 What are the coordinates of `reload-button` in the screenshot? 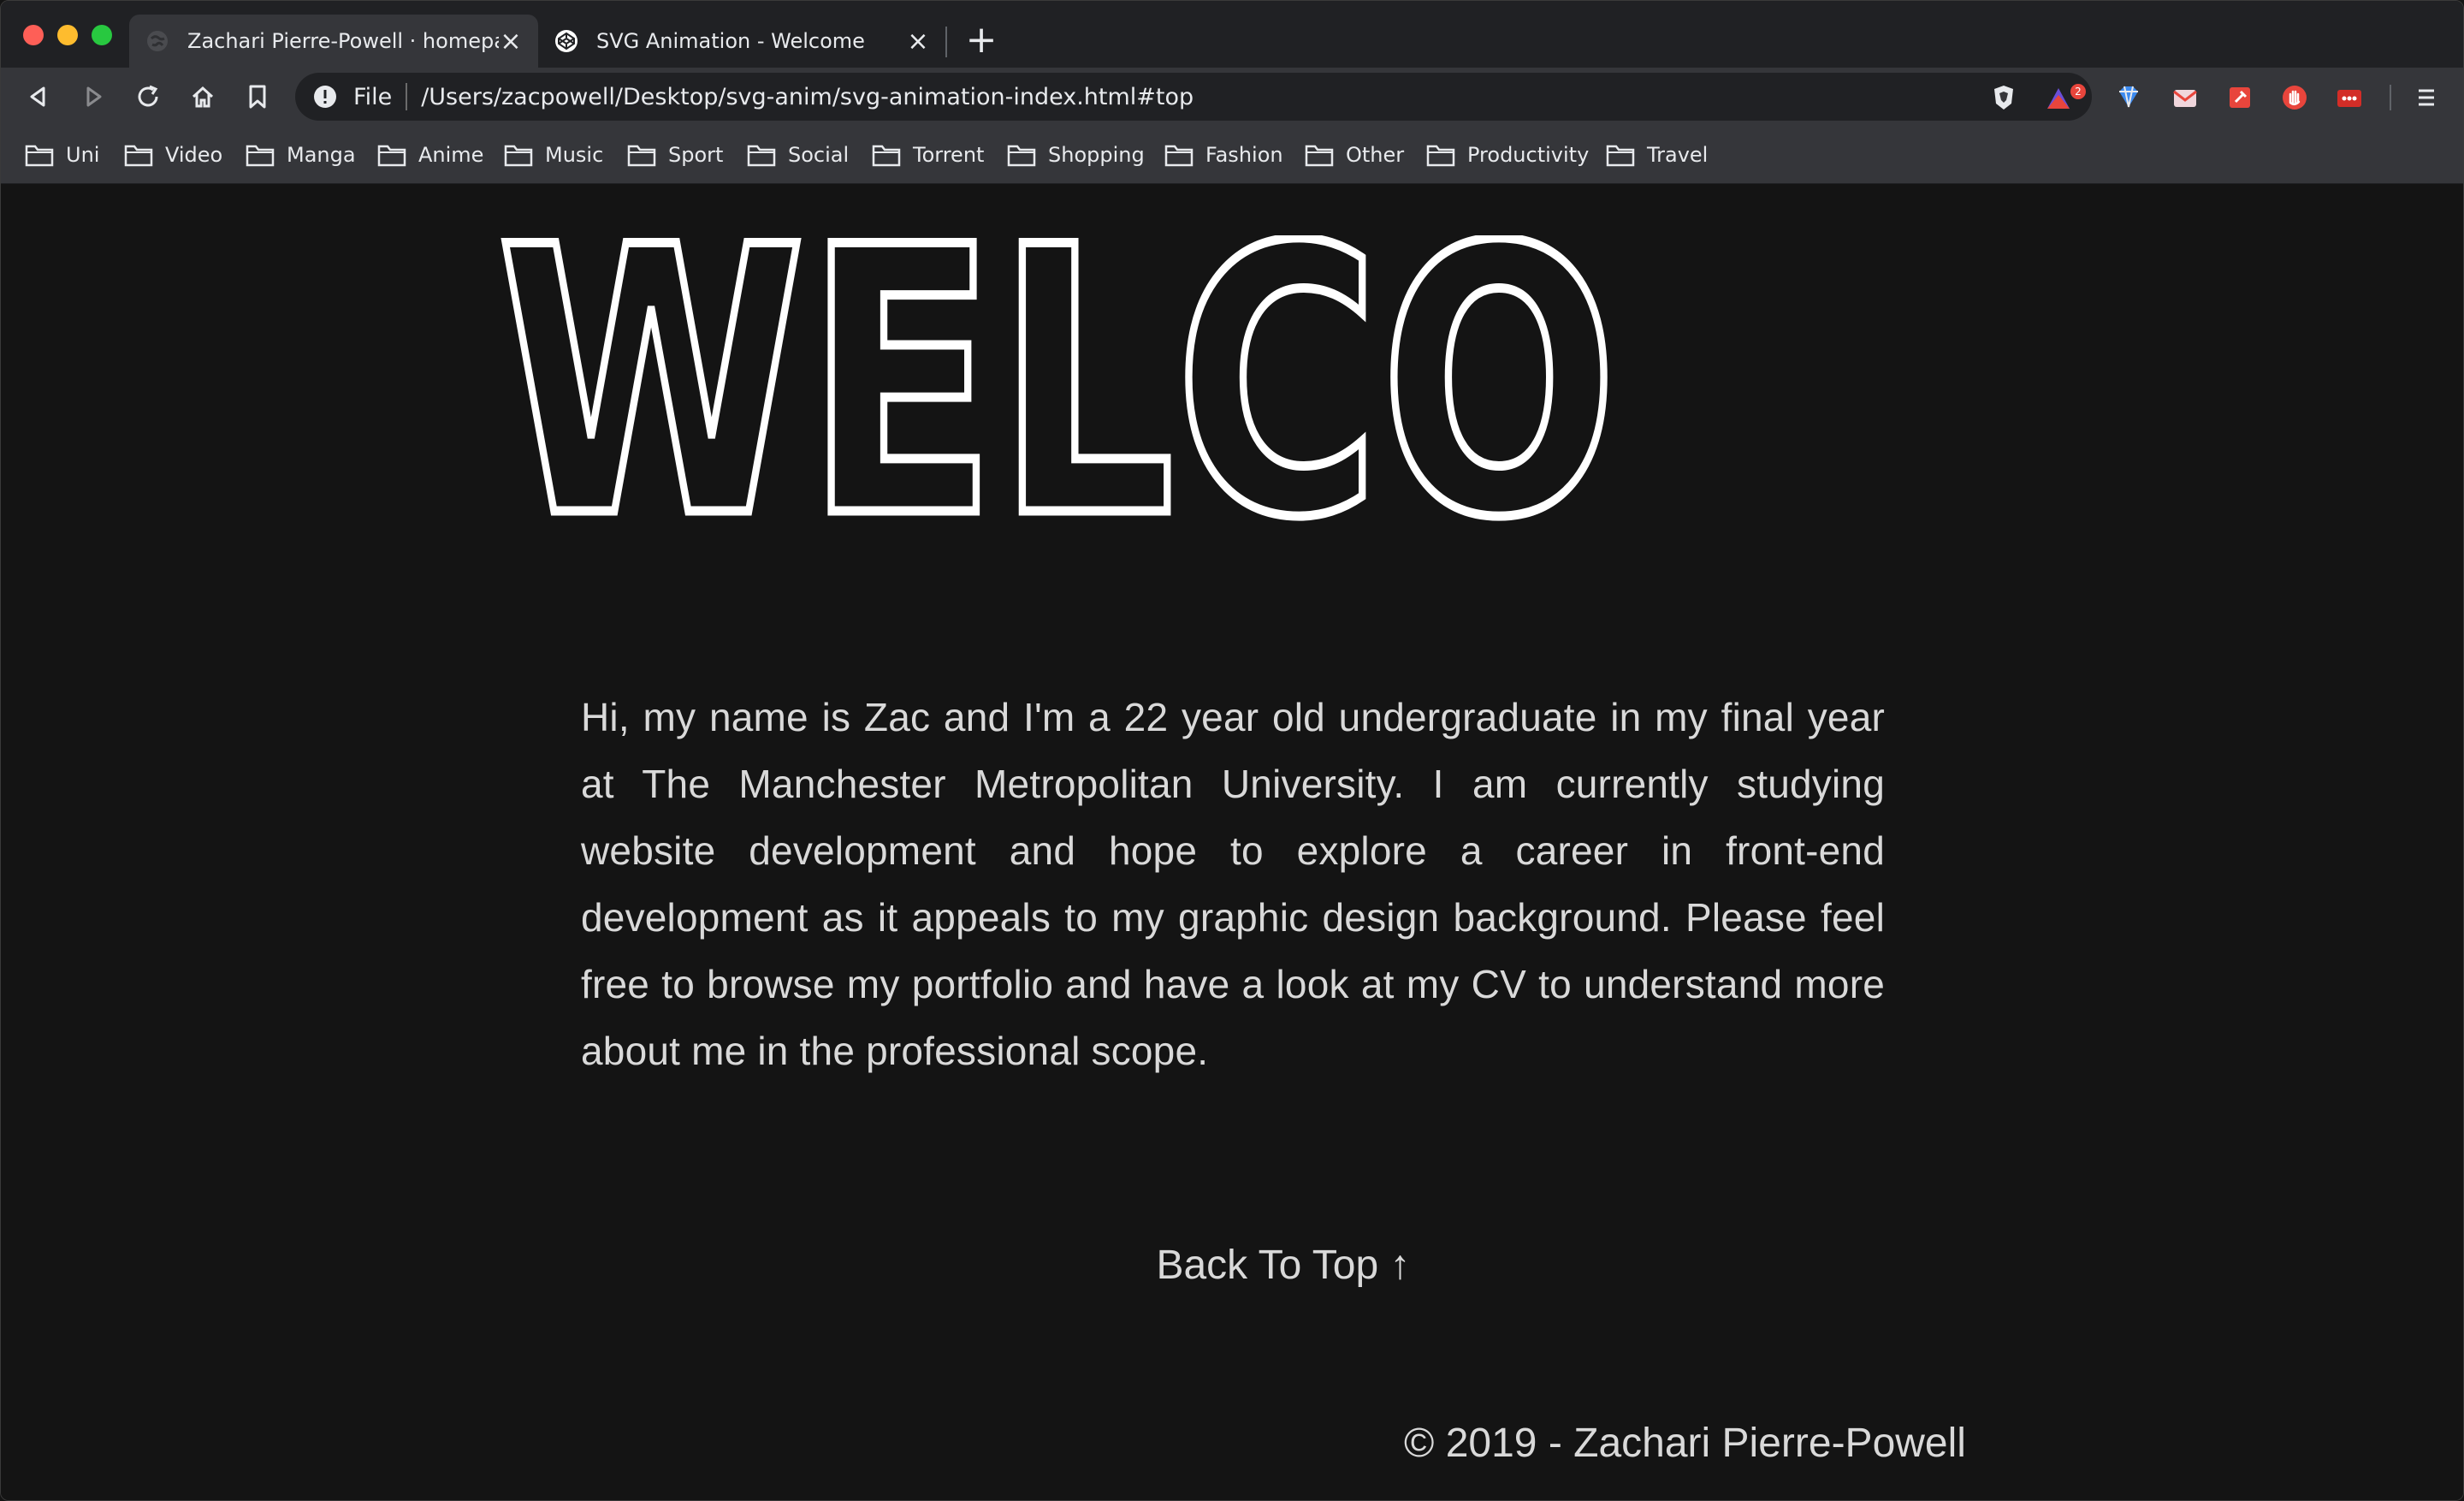 It's located at (148, 96).